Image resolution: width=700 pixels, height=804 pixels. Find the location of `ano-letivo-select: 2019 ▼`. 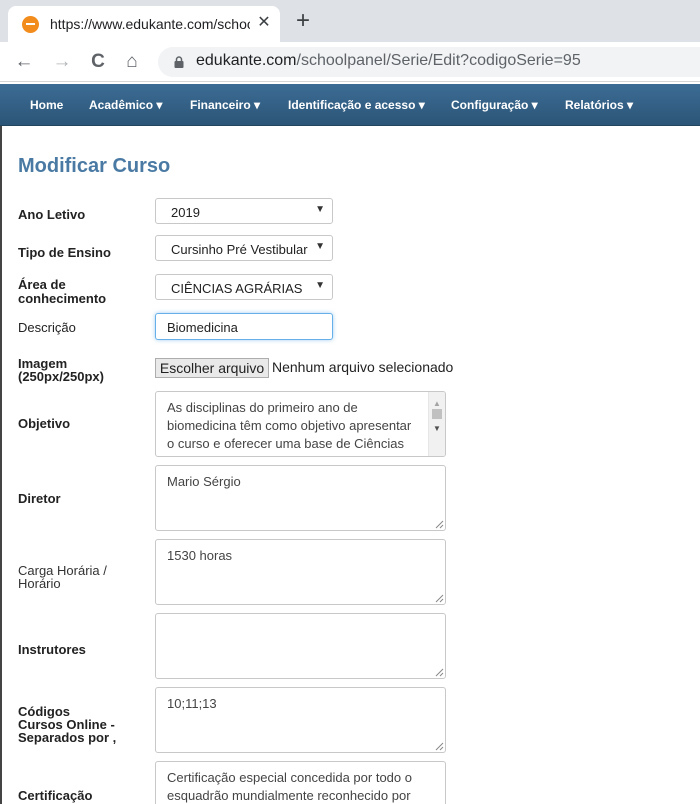

ano-letivo-select: 2019 ▼ is located at coordinates (244, 211).